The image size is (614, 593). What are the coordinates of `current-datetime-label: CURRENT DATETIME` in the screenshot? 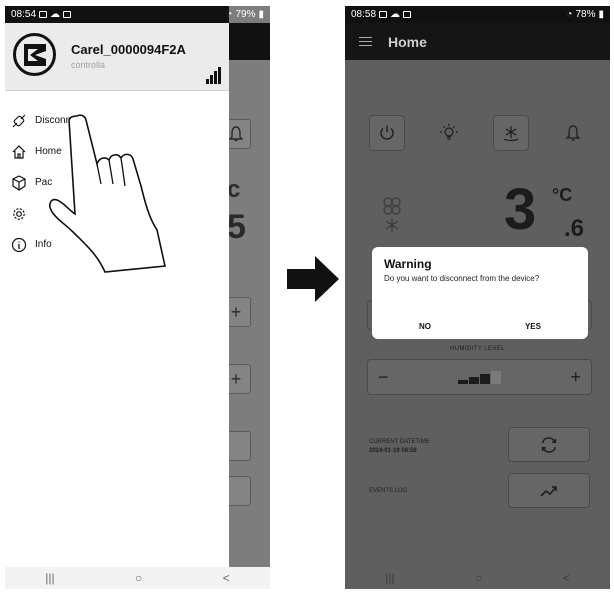 It's located at (399, 442).